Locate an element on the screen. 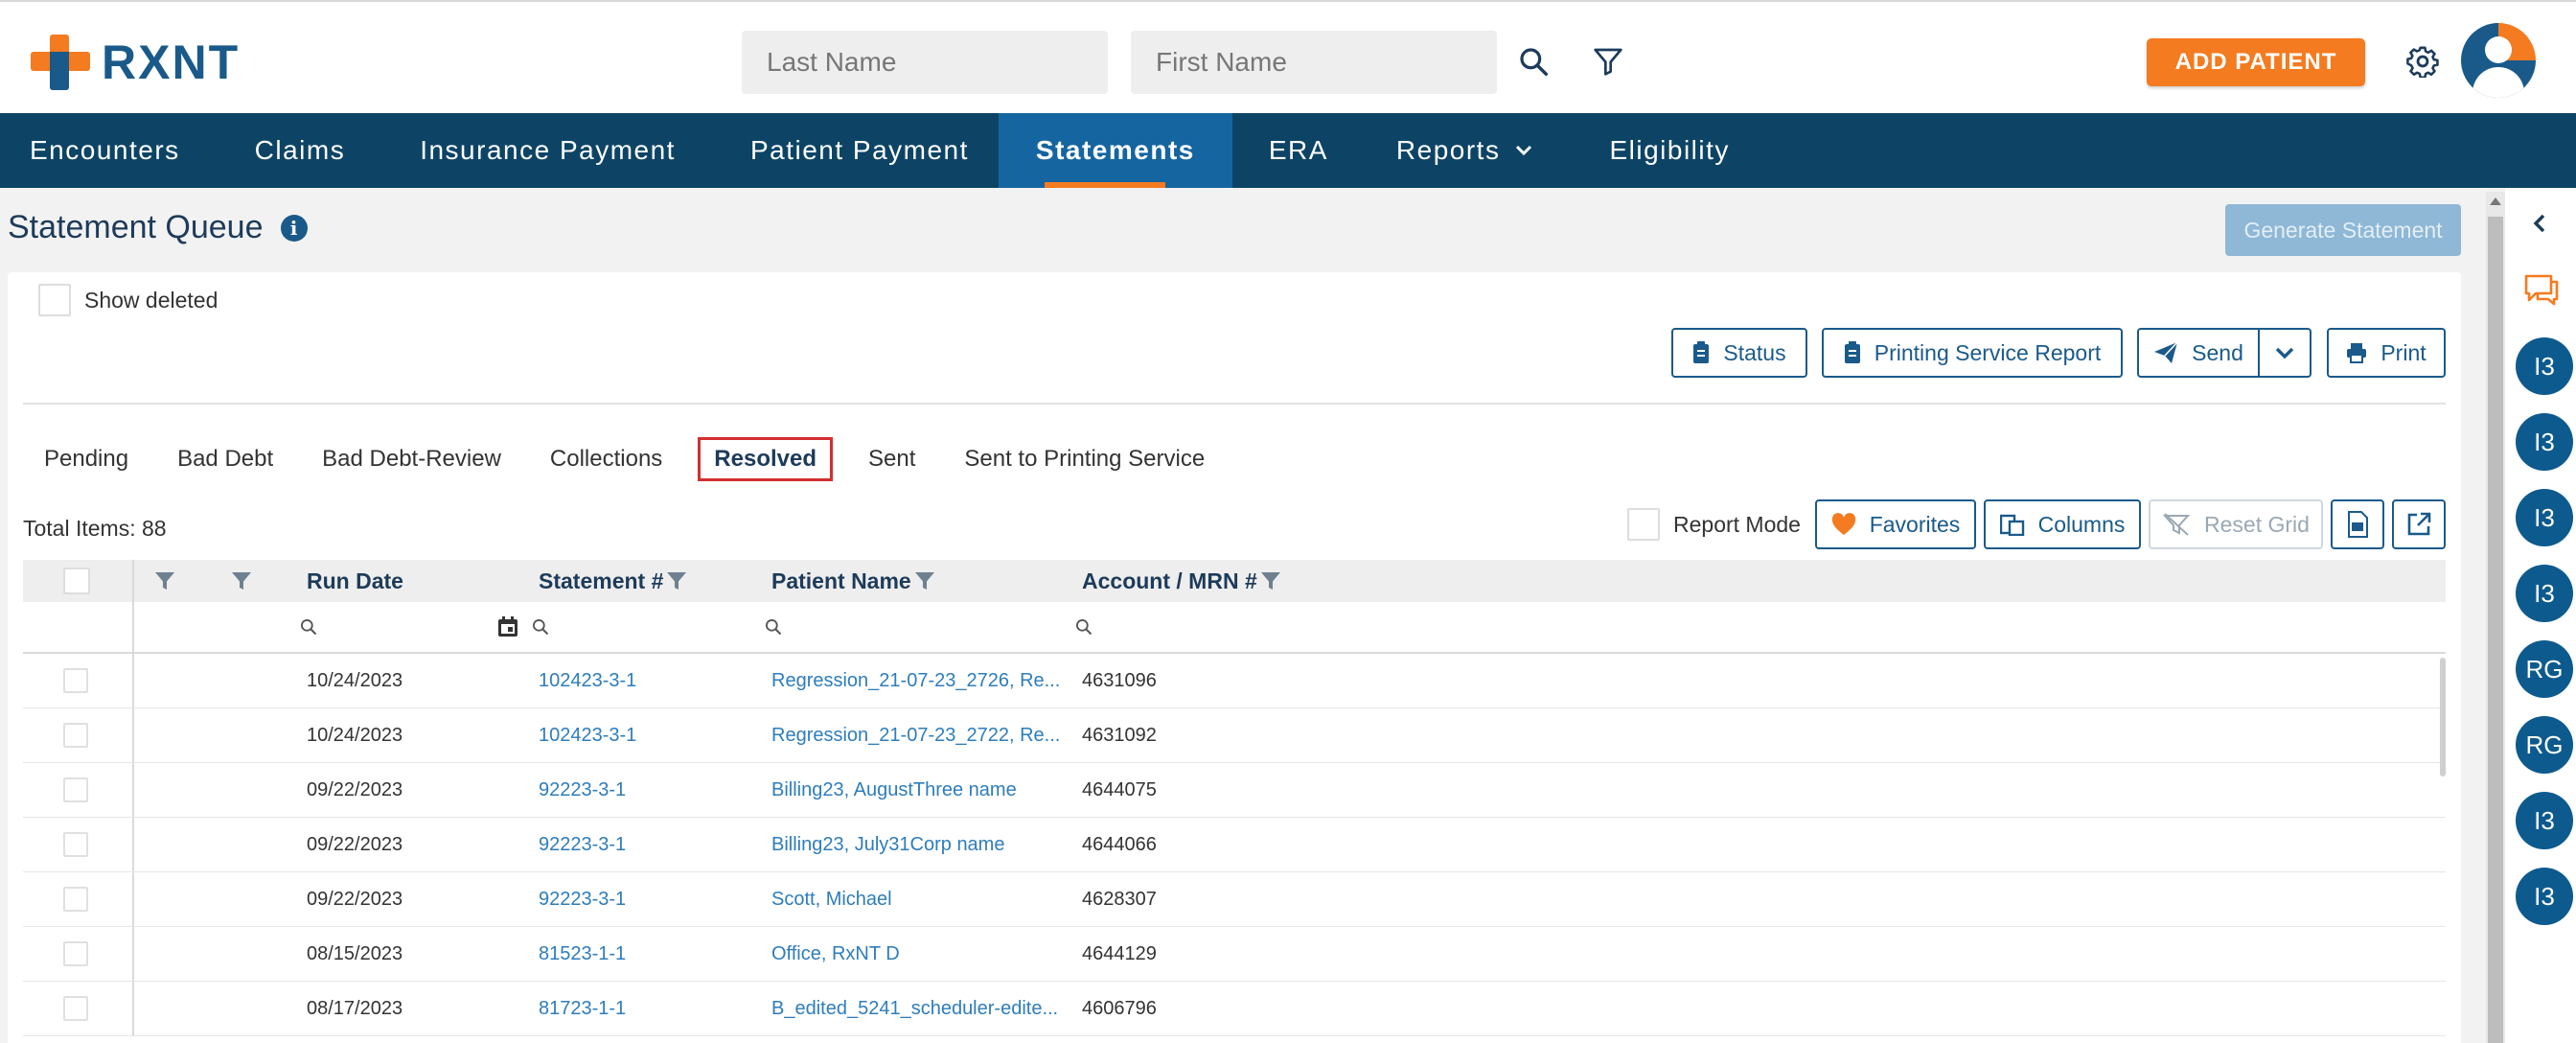  last-name-input is located at coordinates (925, 62).